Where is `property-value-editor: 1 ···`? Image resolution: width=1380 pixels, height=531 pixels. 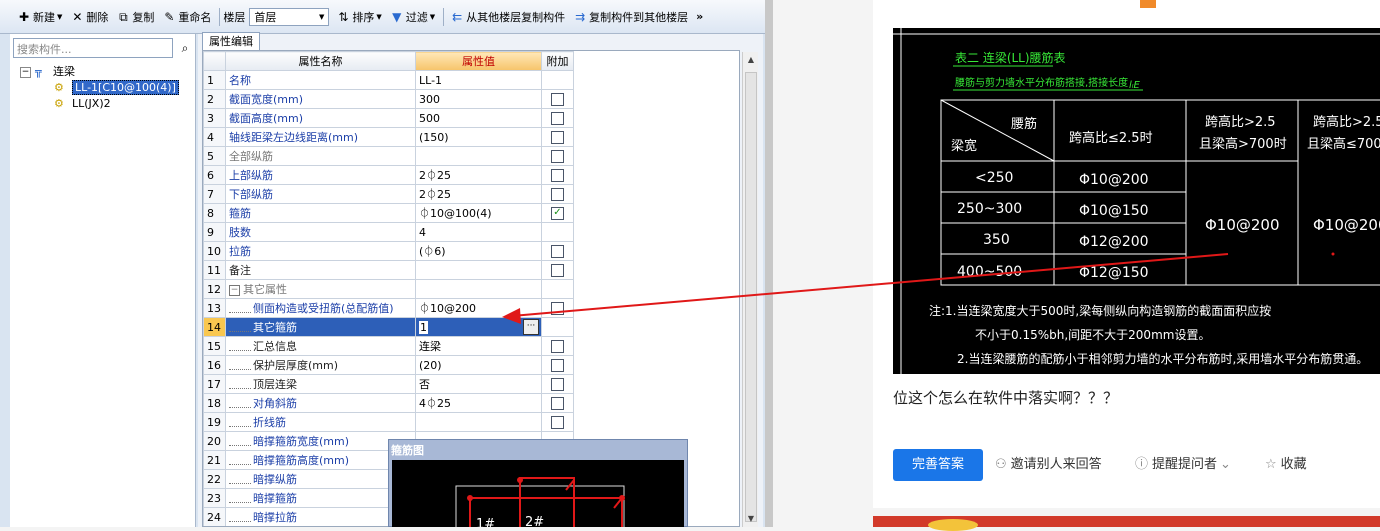
property-value-editor: 1 ··· is located at coordinates (478, 327).